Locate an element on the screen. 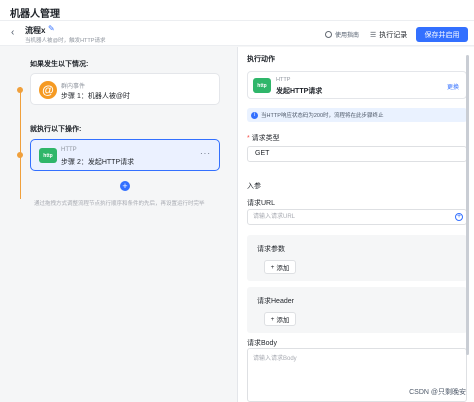 The image size is (474, 402). params-label: 请求参数 is located at coordinates (271, 249).